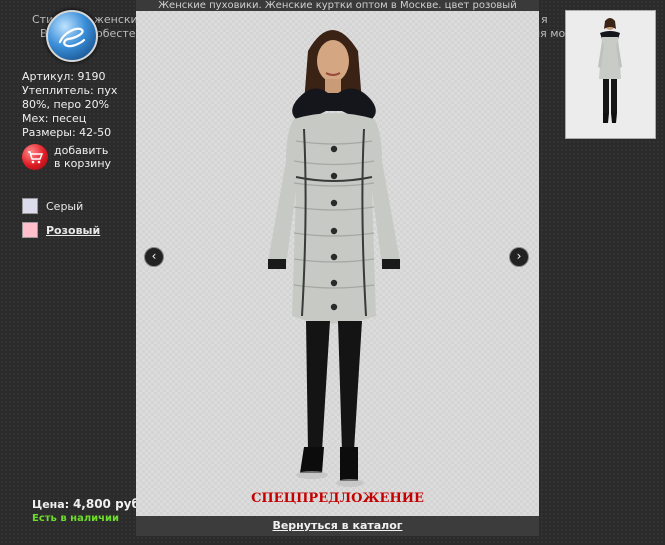 The height and width of the screenshot is (545, 665). Describe the element at coordinates (64, 206) in the screenshot. I see `color-label-grey: Серый` at that location.